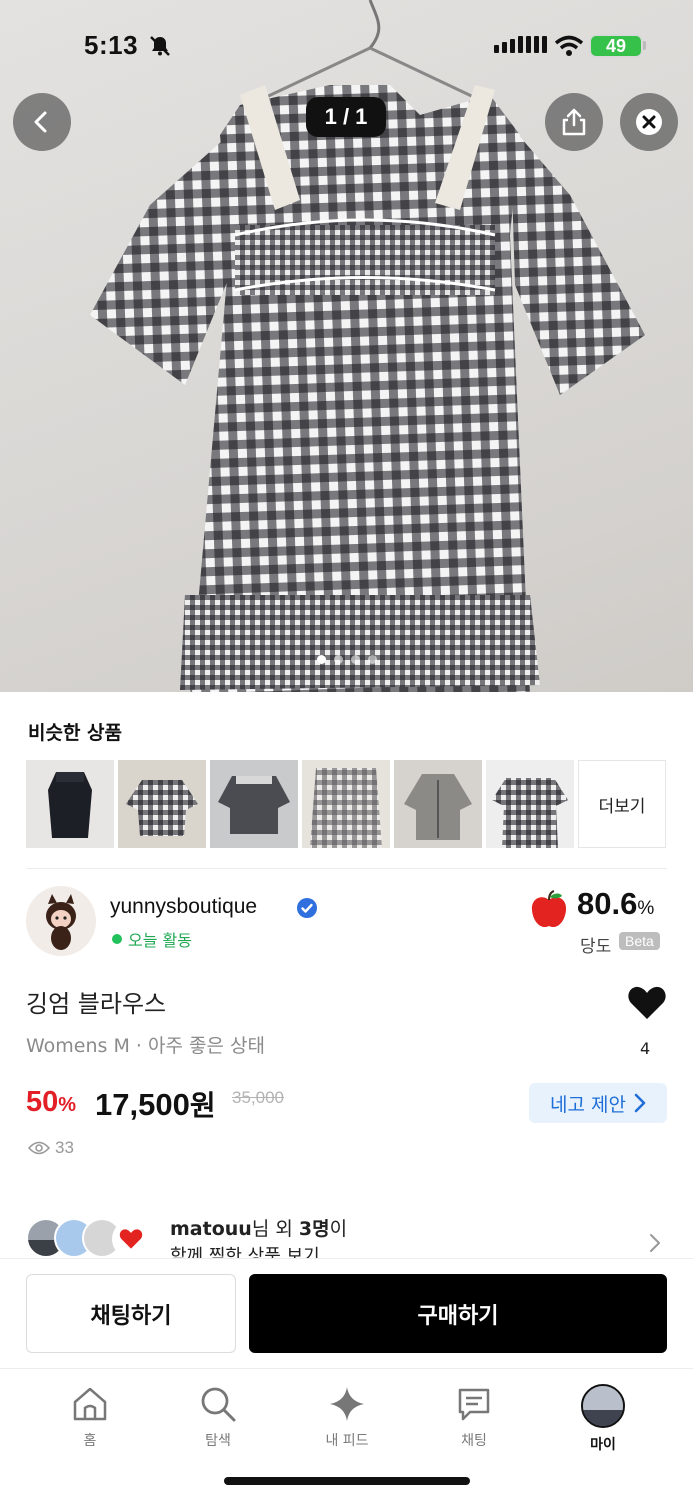  Describe the element at coordinates (131, 1313) in the screenshot. I see `chat-button: 채팅하기` at that location.